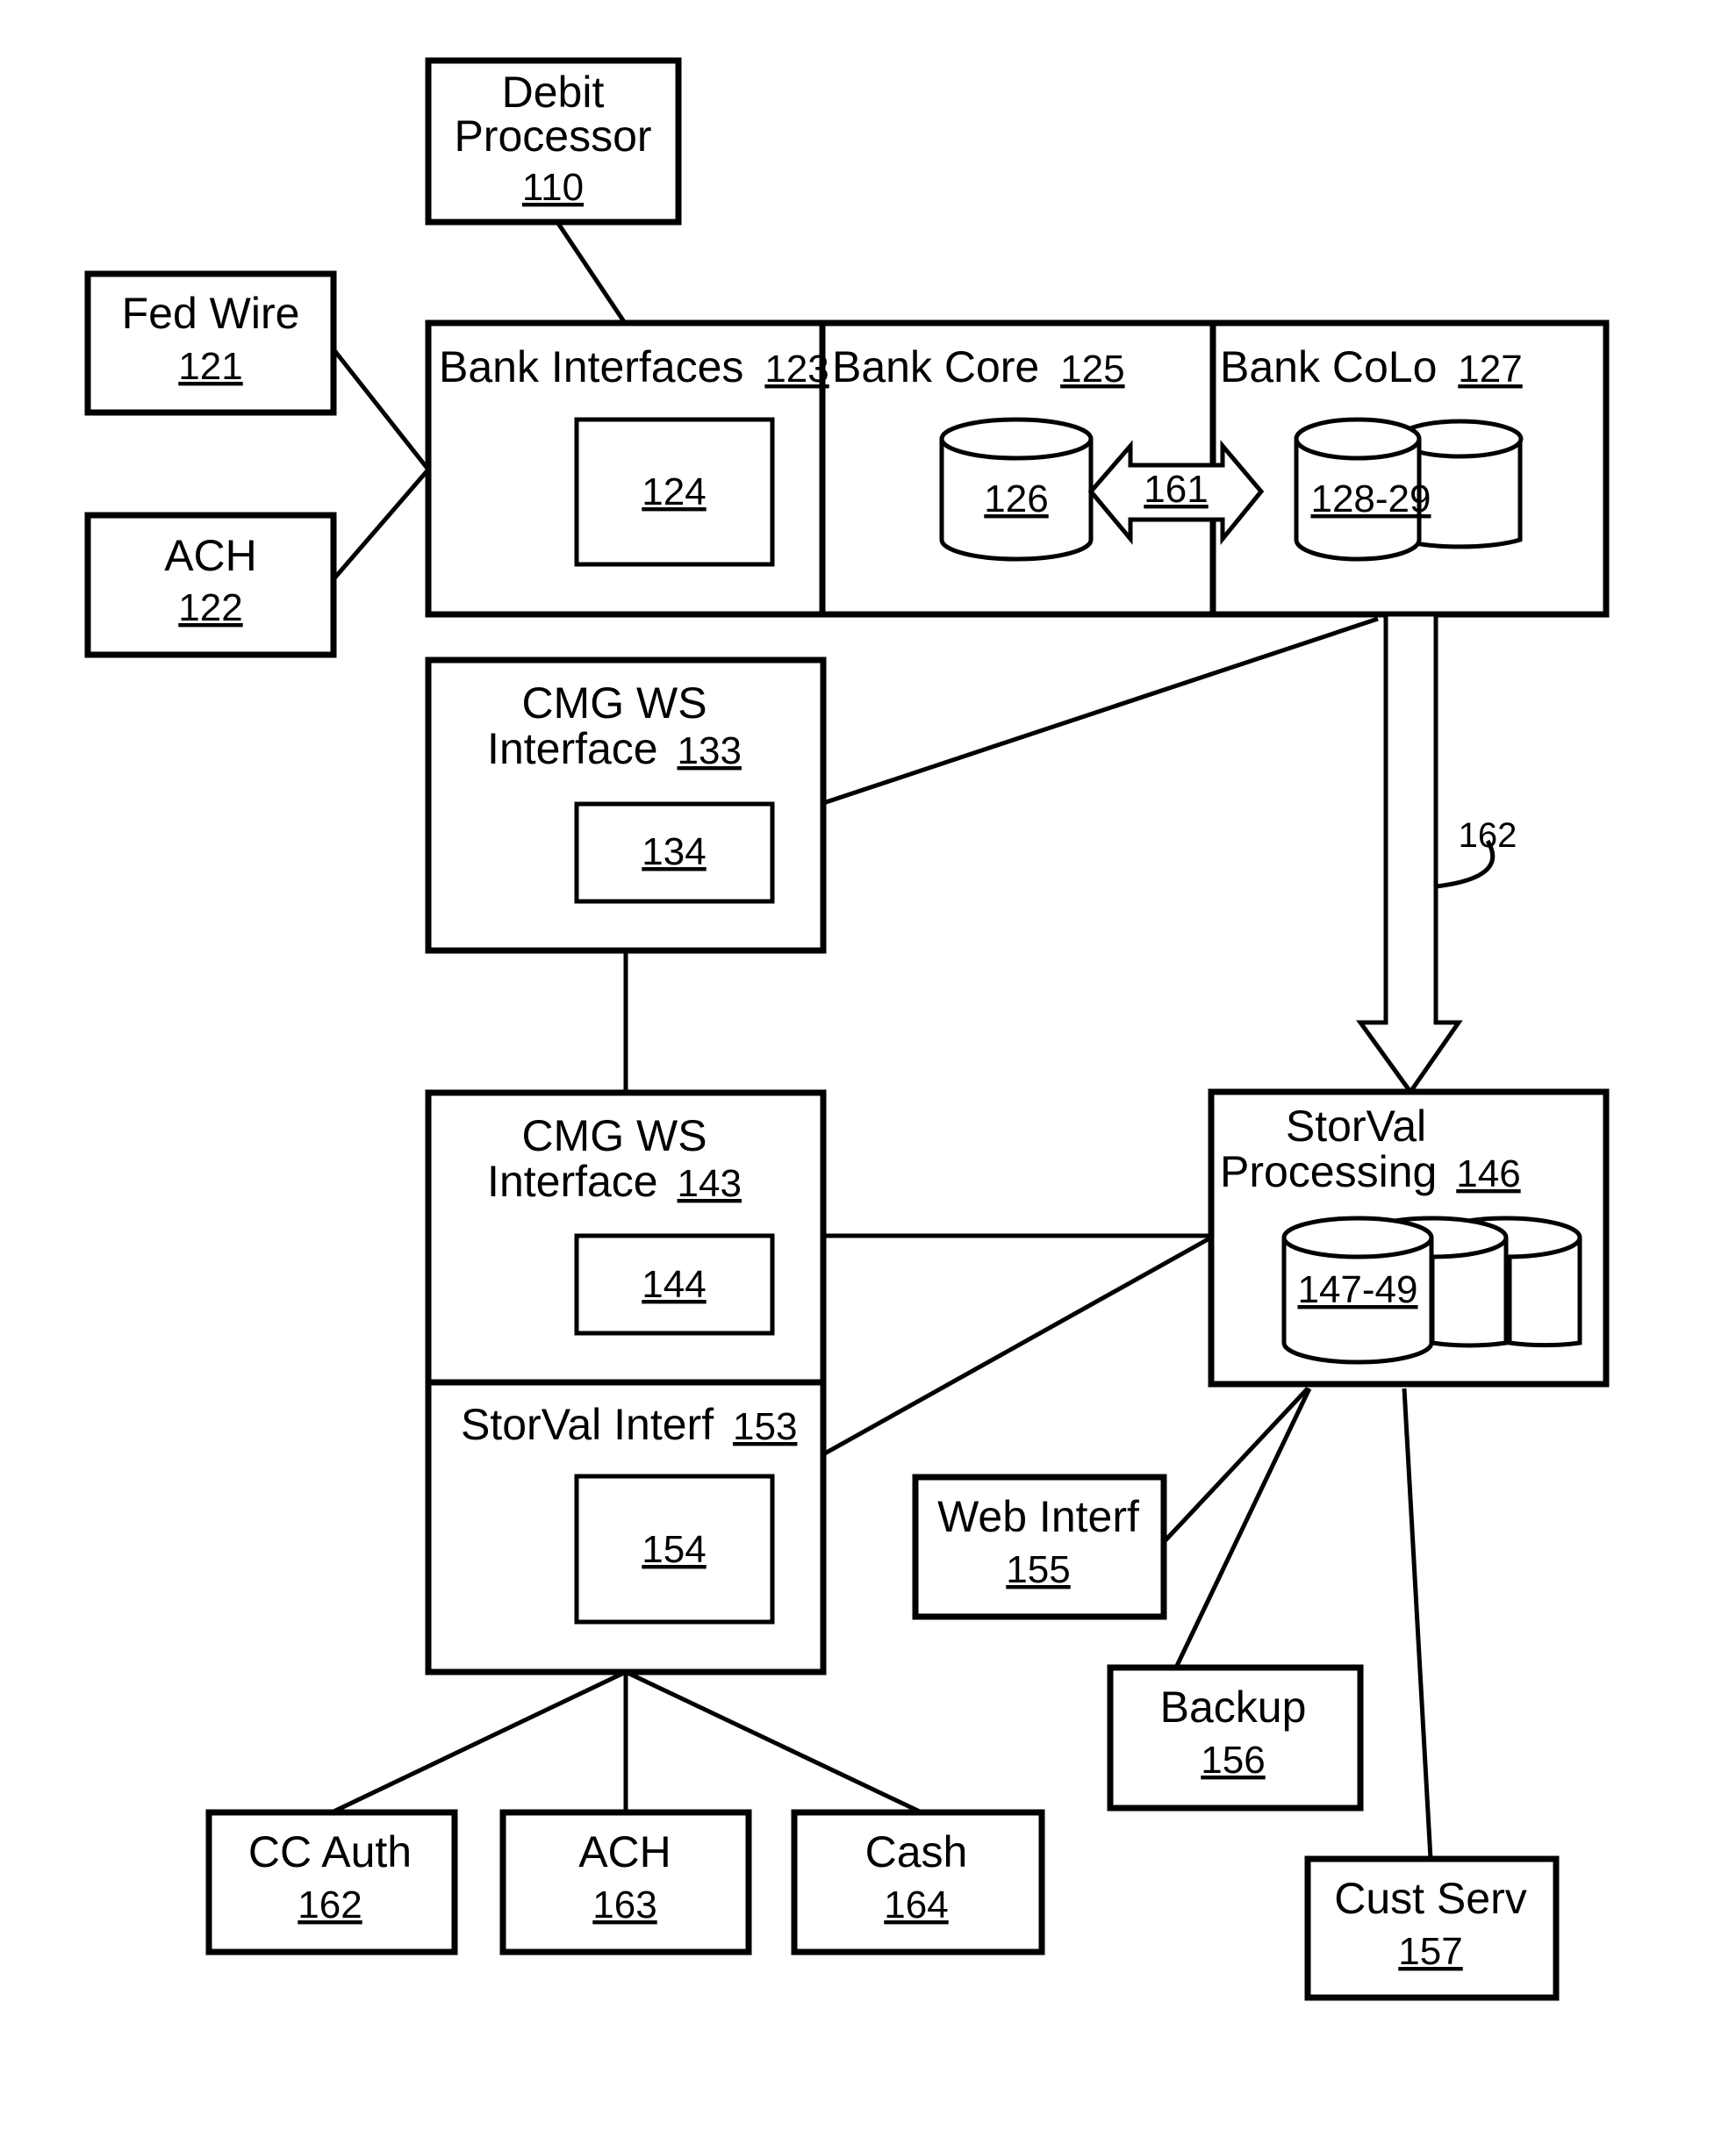  I want to click on cc-auth-title: CC Auth, so click(330, 1851).